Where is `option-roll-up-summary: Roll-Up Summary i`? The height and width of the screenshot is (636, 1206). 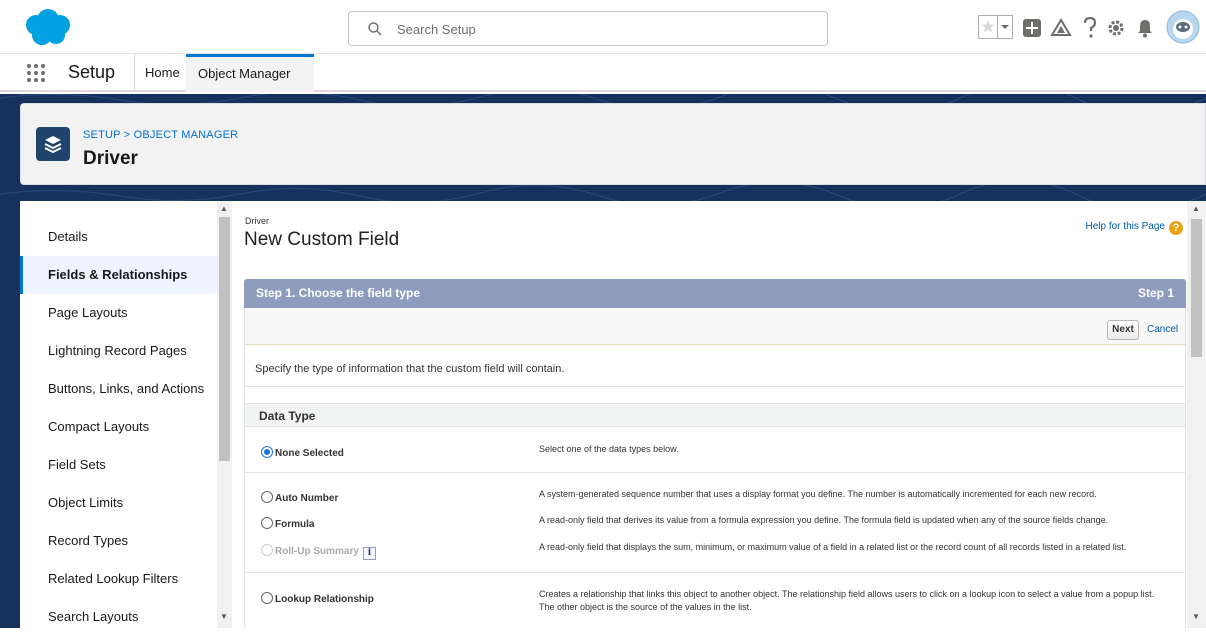
option-roll-up-summary: Roll-Up Summary i is located at coordinates (318, 552).